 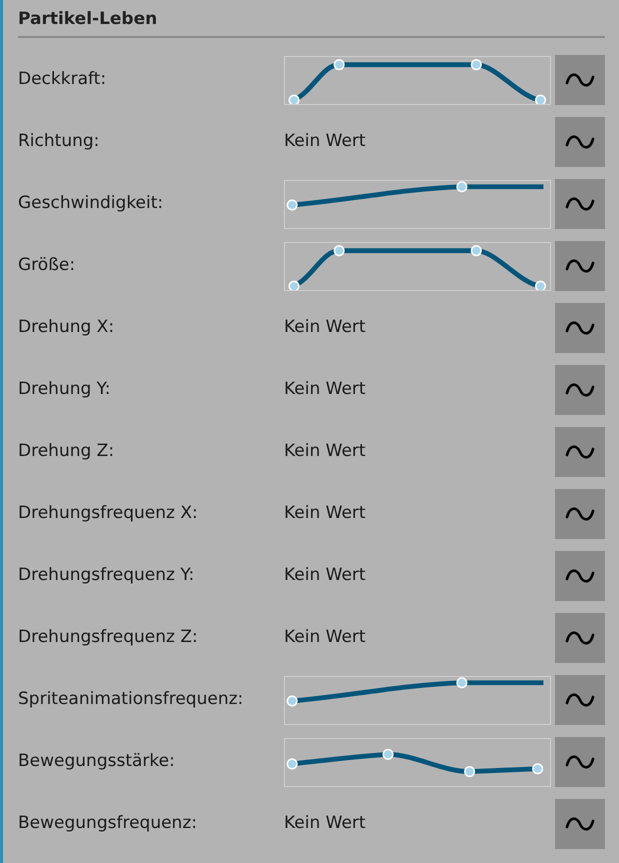 I want to click on section-title: Partikel-Leben, so click(x=311, y=19).